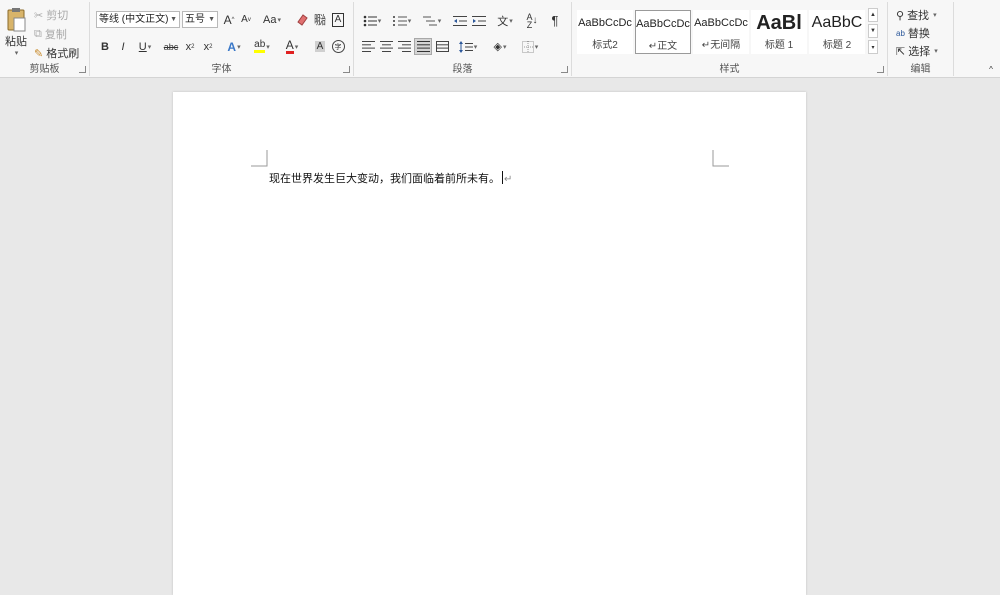 The image size is (1000, 595). I want to click on editing-group: ⚲ 查找 ▾ ab 替换 ⇱ 选择 ▾ 编辑, so click(921, 39).